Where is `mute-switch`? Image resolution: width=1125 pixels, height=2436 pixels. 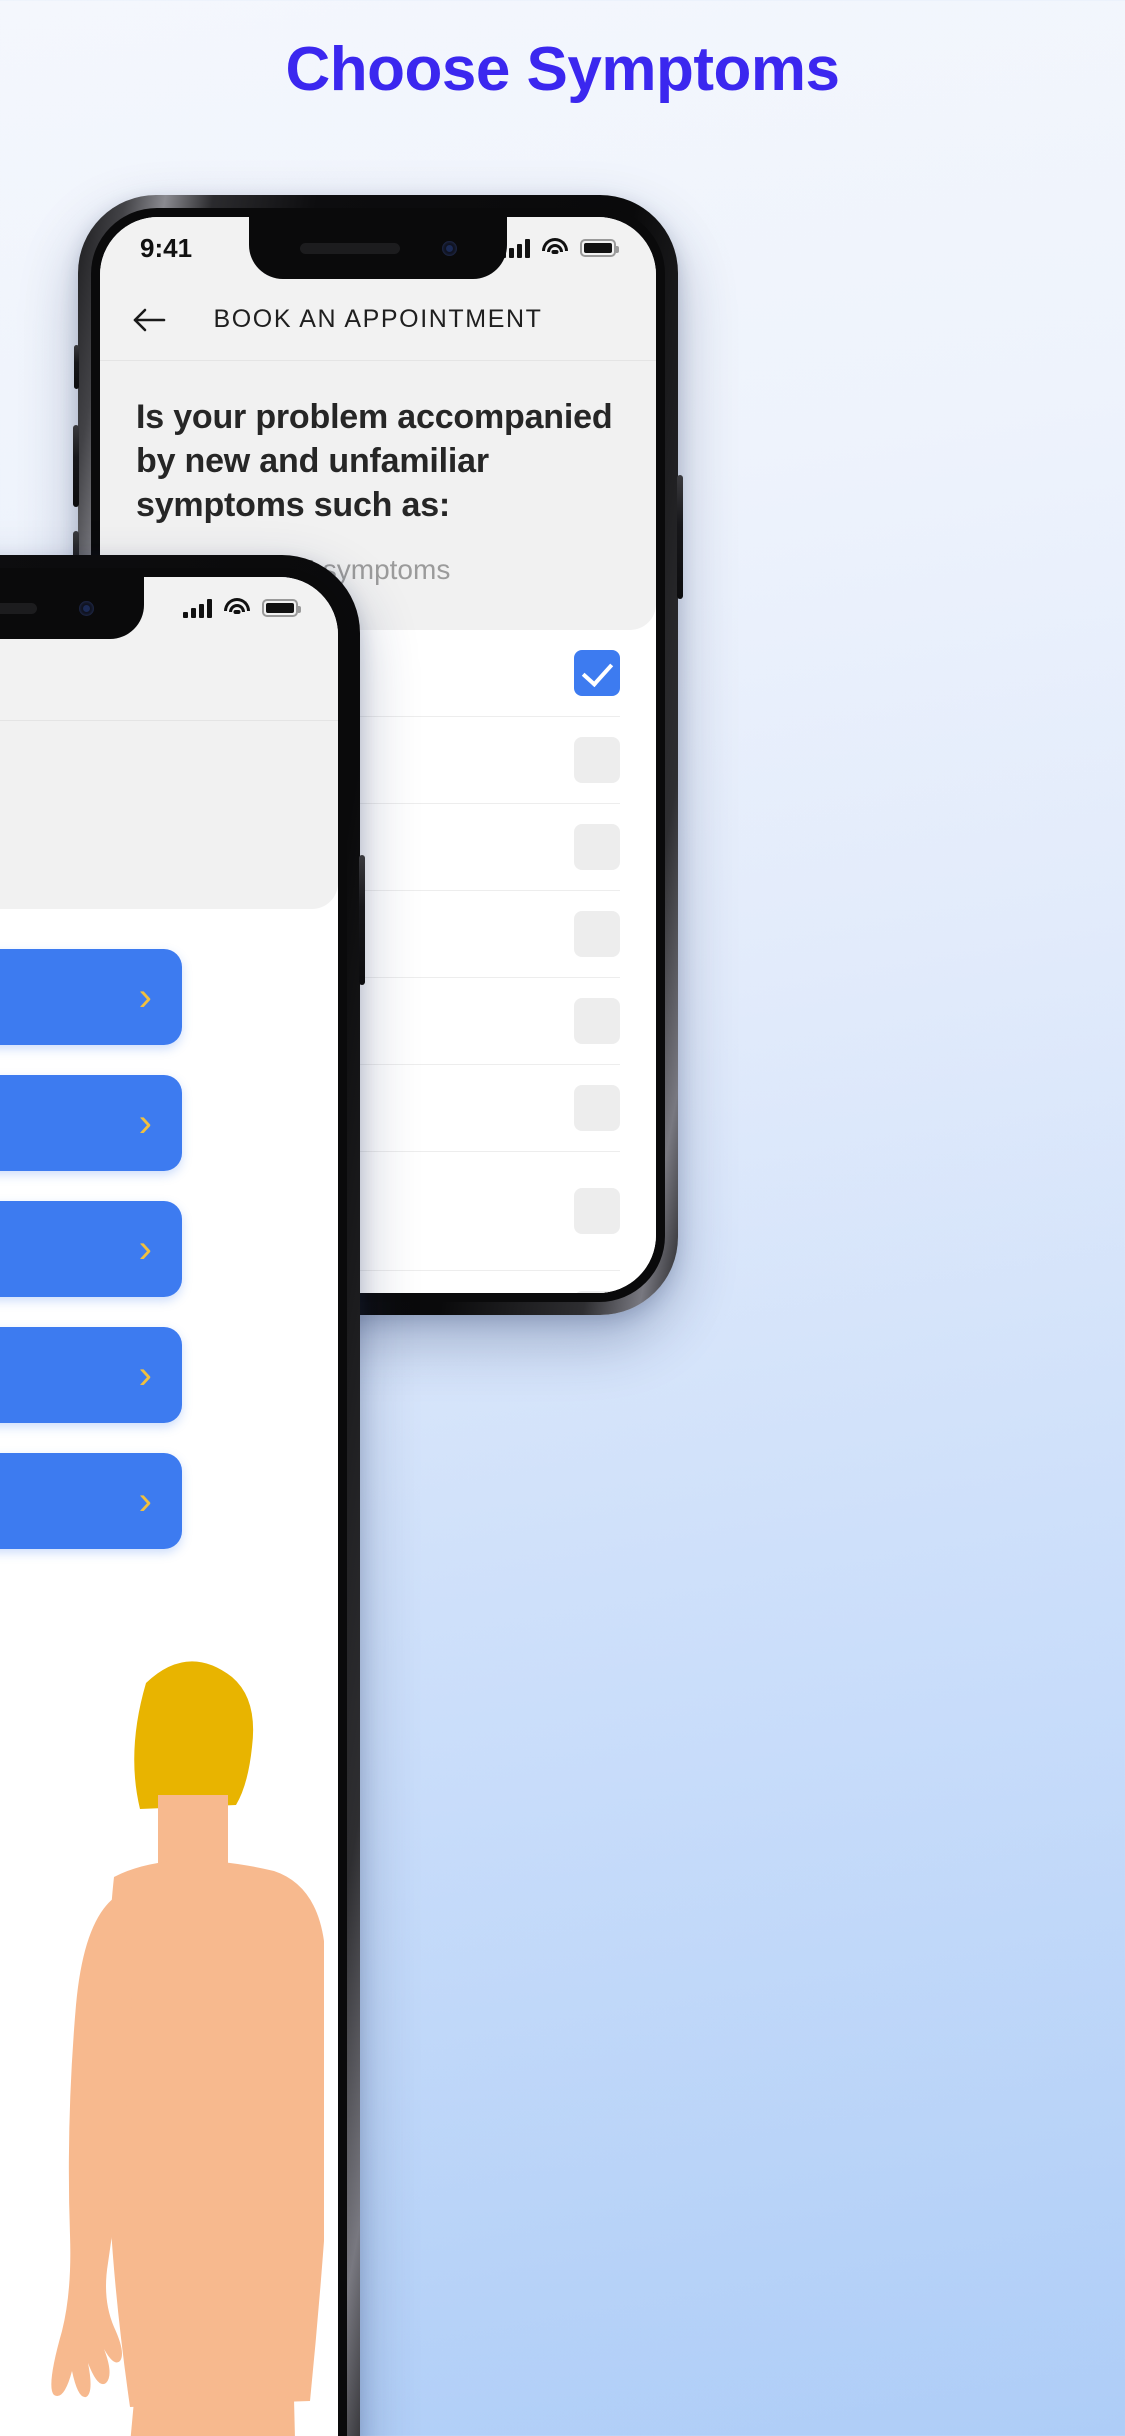 mute-switch is located at coordinates (76, 367).